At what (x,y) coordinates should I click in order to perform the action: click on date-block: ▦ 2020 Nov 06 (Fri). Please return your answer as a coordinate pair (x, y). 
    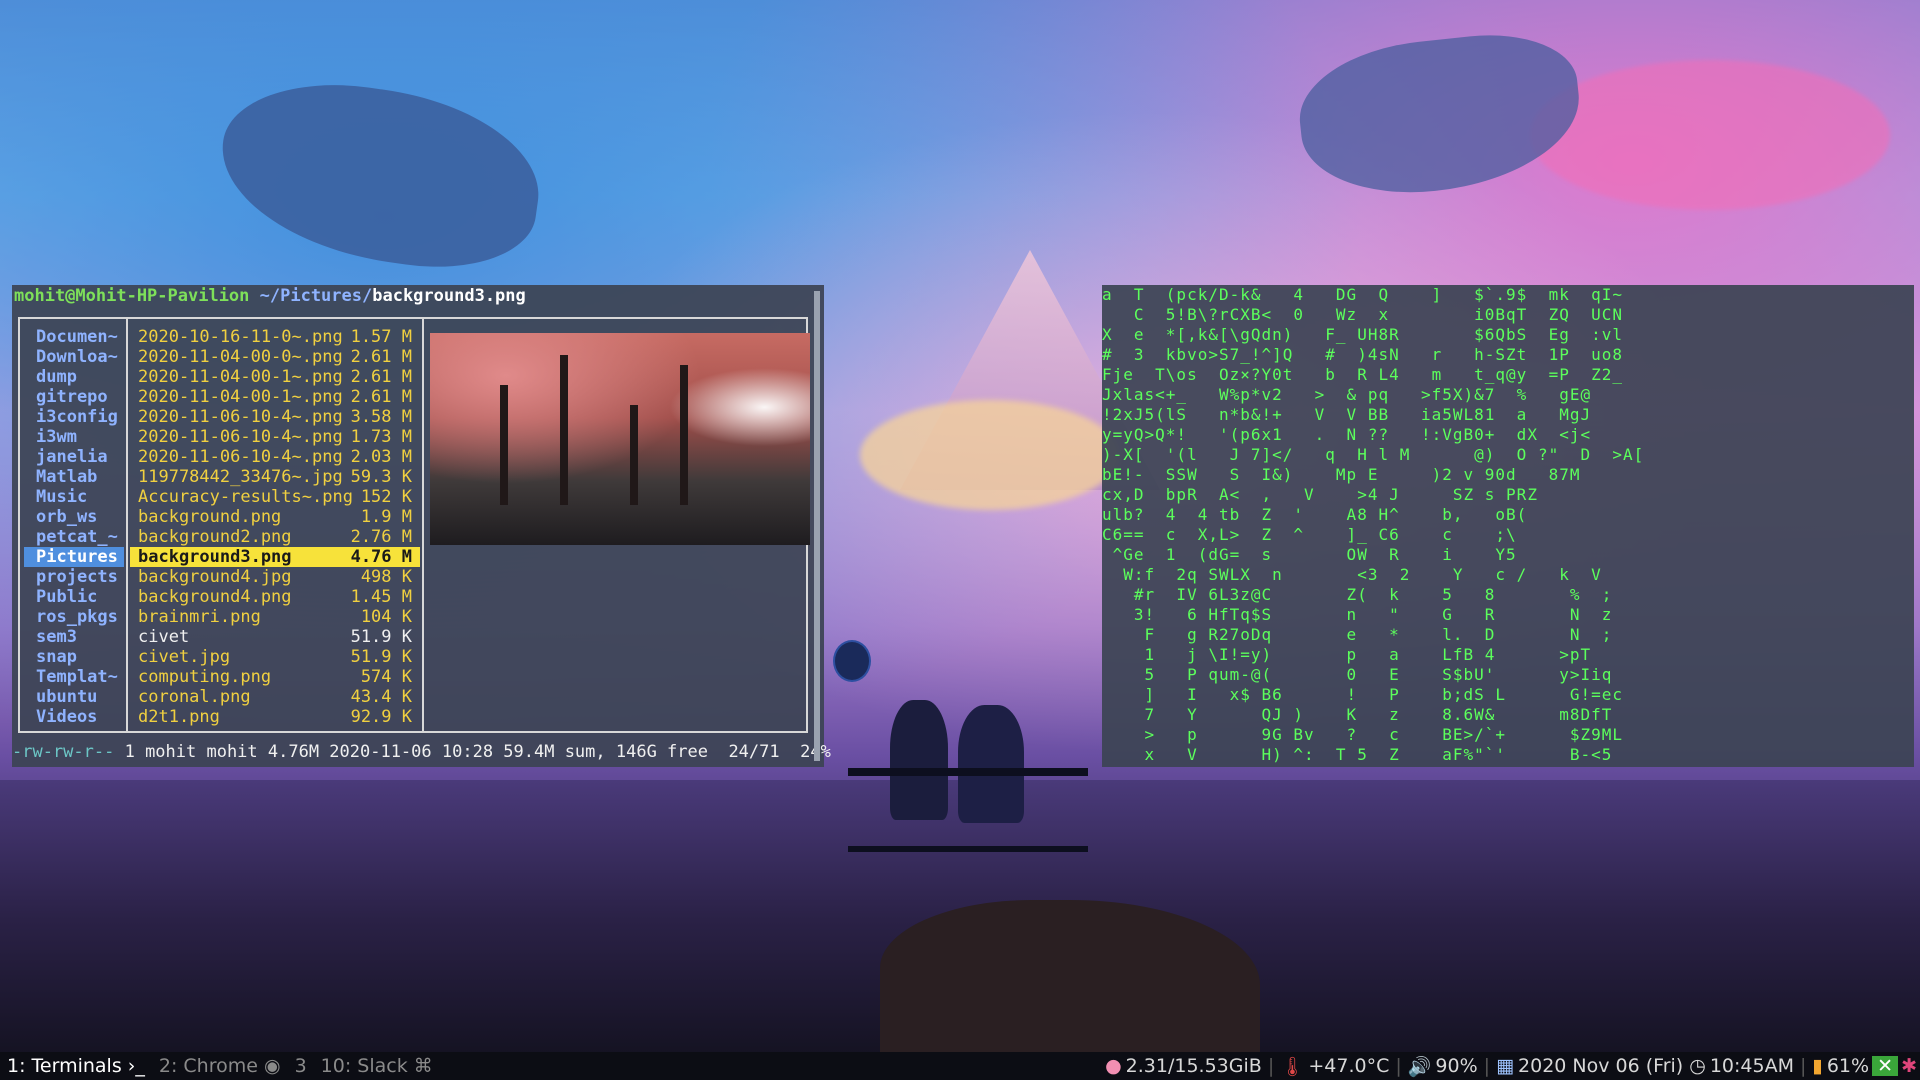
    Looking at the image, I should click on (1589, 1066).